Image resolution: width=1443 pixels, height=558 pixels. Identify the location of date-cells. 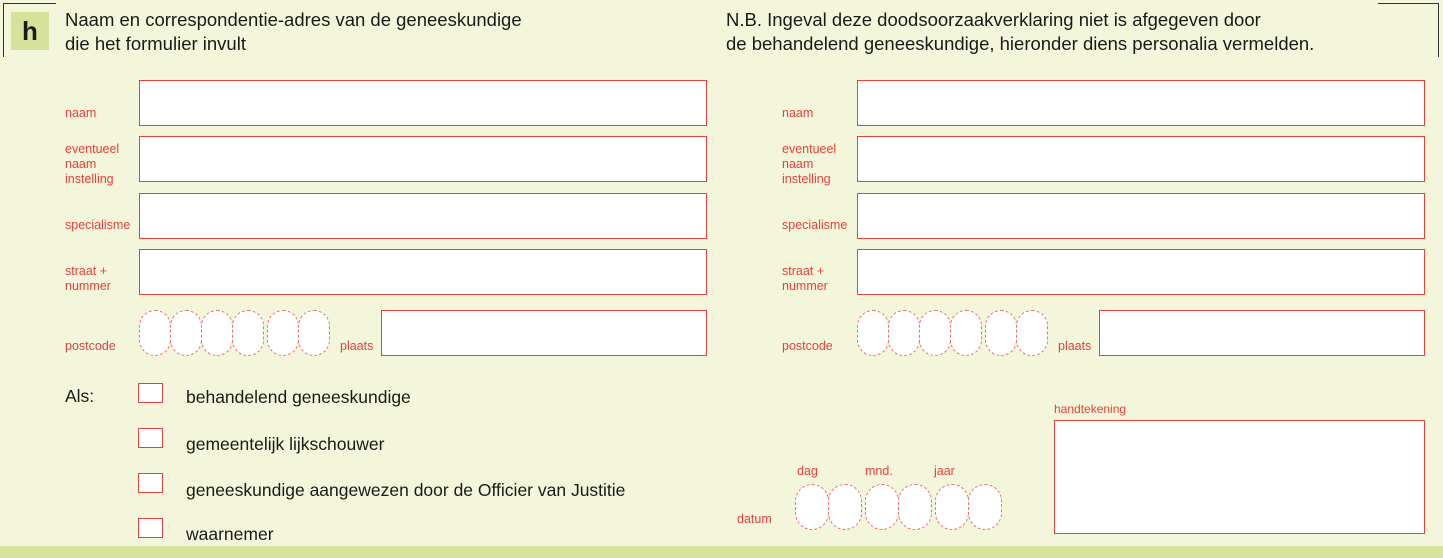
(898, 507).